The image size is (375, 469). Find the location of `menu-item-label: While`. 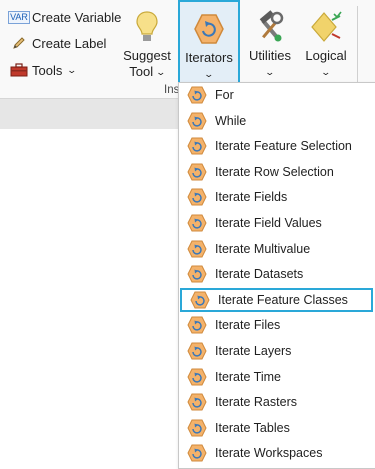

menu-item-label: While is located at coordinates (231, 120).